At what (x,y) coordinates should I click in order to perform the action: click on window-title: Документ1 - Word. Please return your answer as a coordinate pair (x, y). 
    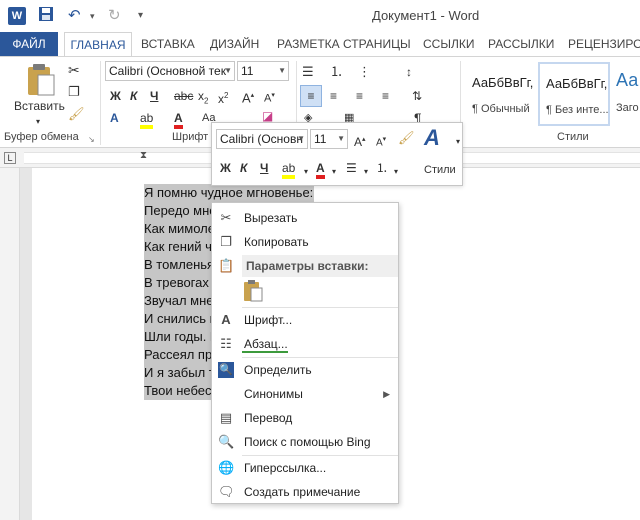
    Looking at the image, I should click on (426, 15).